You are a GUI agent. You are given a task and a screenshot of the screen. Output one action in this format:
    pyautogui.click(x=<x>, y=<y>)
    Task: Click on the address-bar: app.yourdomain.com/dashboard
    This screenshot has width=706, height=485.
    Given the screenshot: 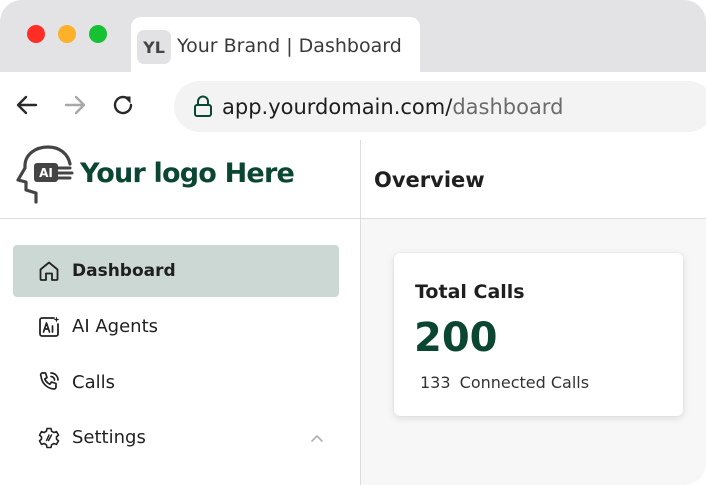 What is the action you would take?
    pyautogui.click(x=440, y=106)
    